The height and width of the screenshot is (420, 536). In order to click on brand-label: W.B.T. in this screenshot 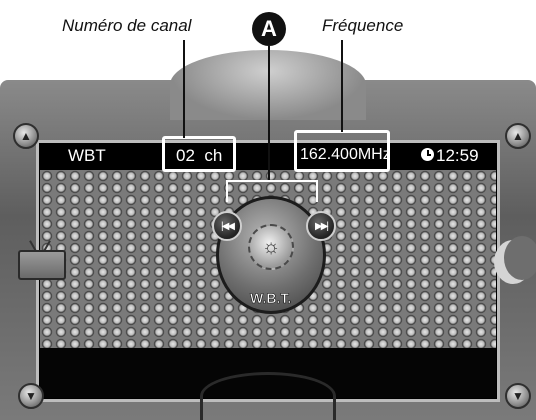, I will do `click(271, 298)`.